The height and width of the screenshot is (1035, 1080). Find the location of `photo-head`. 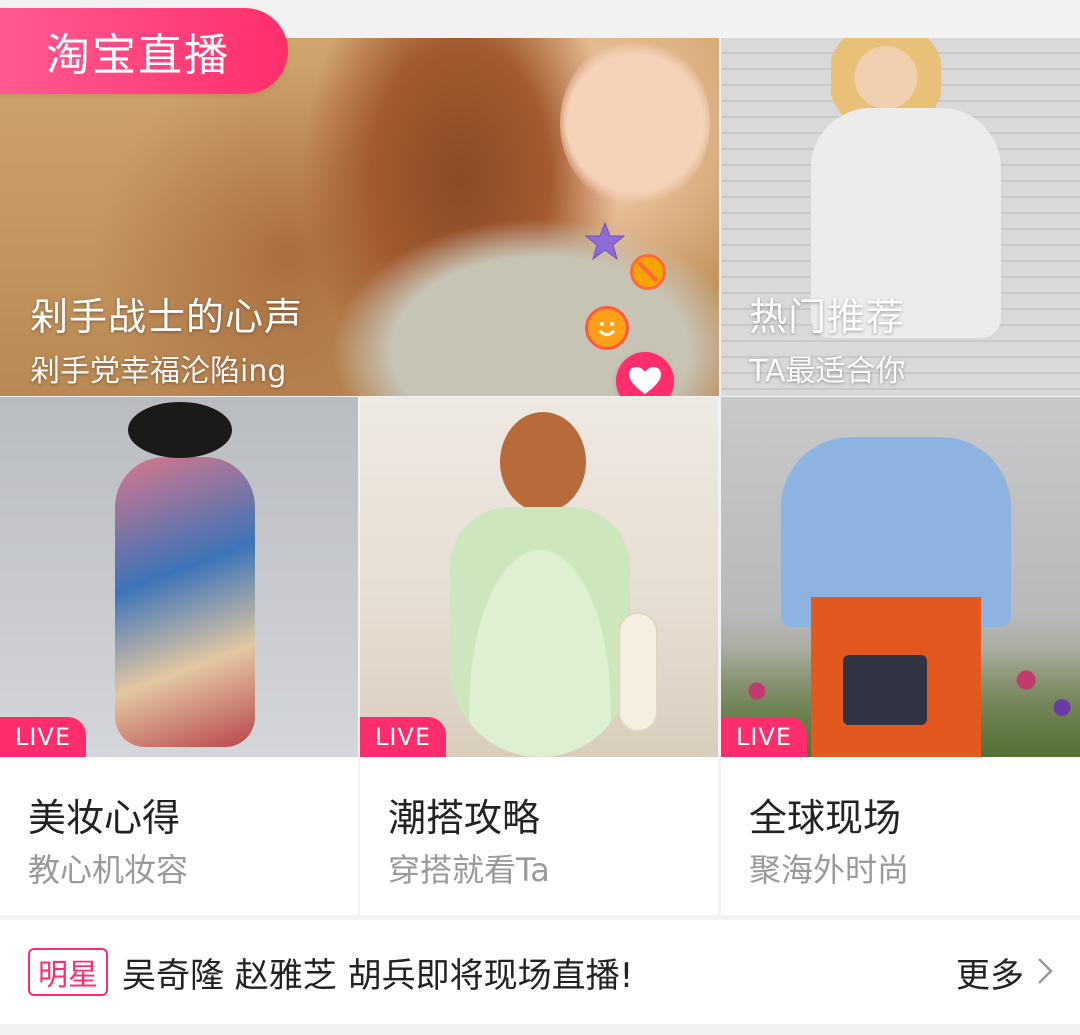

photo-head is located at coordinates (543, 462).